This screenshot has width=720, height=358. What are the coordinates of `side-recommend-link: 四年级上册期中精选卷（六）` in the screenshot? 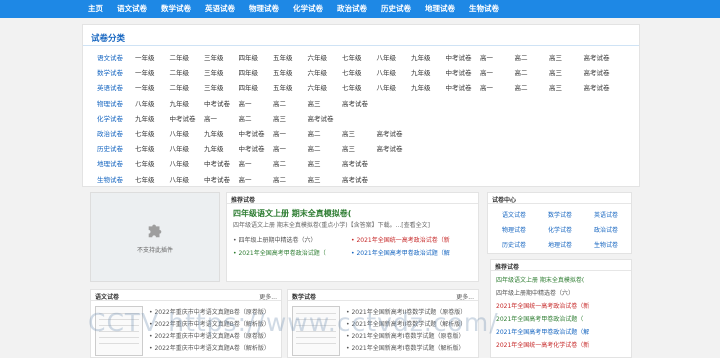 It's located at (535, 292).